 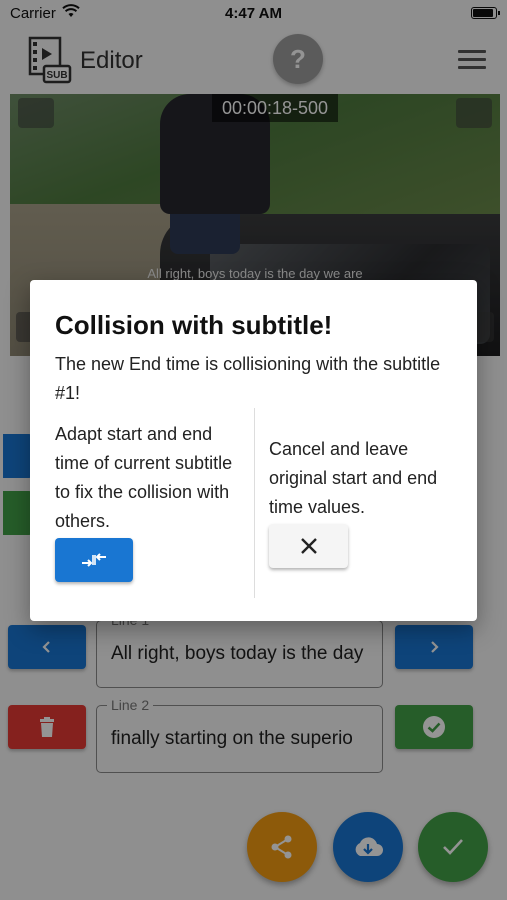 I want to click on dialog-divider, so click(x=254, y=503).